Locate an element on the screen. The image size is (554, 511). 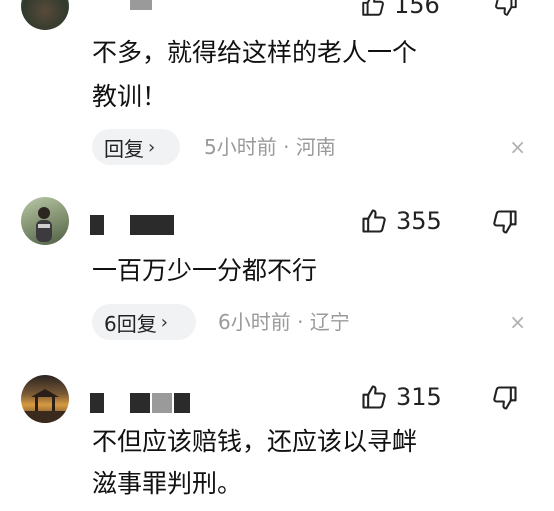
reply-button: 6回复 › is located at coordinates (144, 322).